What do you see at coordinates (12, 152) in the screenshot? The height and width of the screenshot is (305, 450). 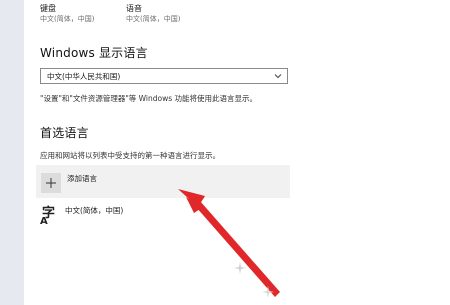 I see `side-strip` at bounding box center [12, 152].